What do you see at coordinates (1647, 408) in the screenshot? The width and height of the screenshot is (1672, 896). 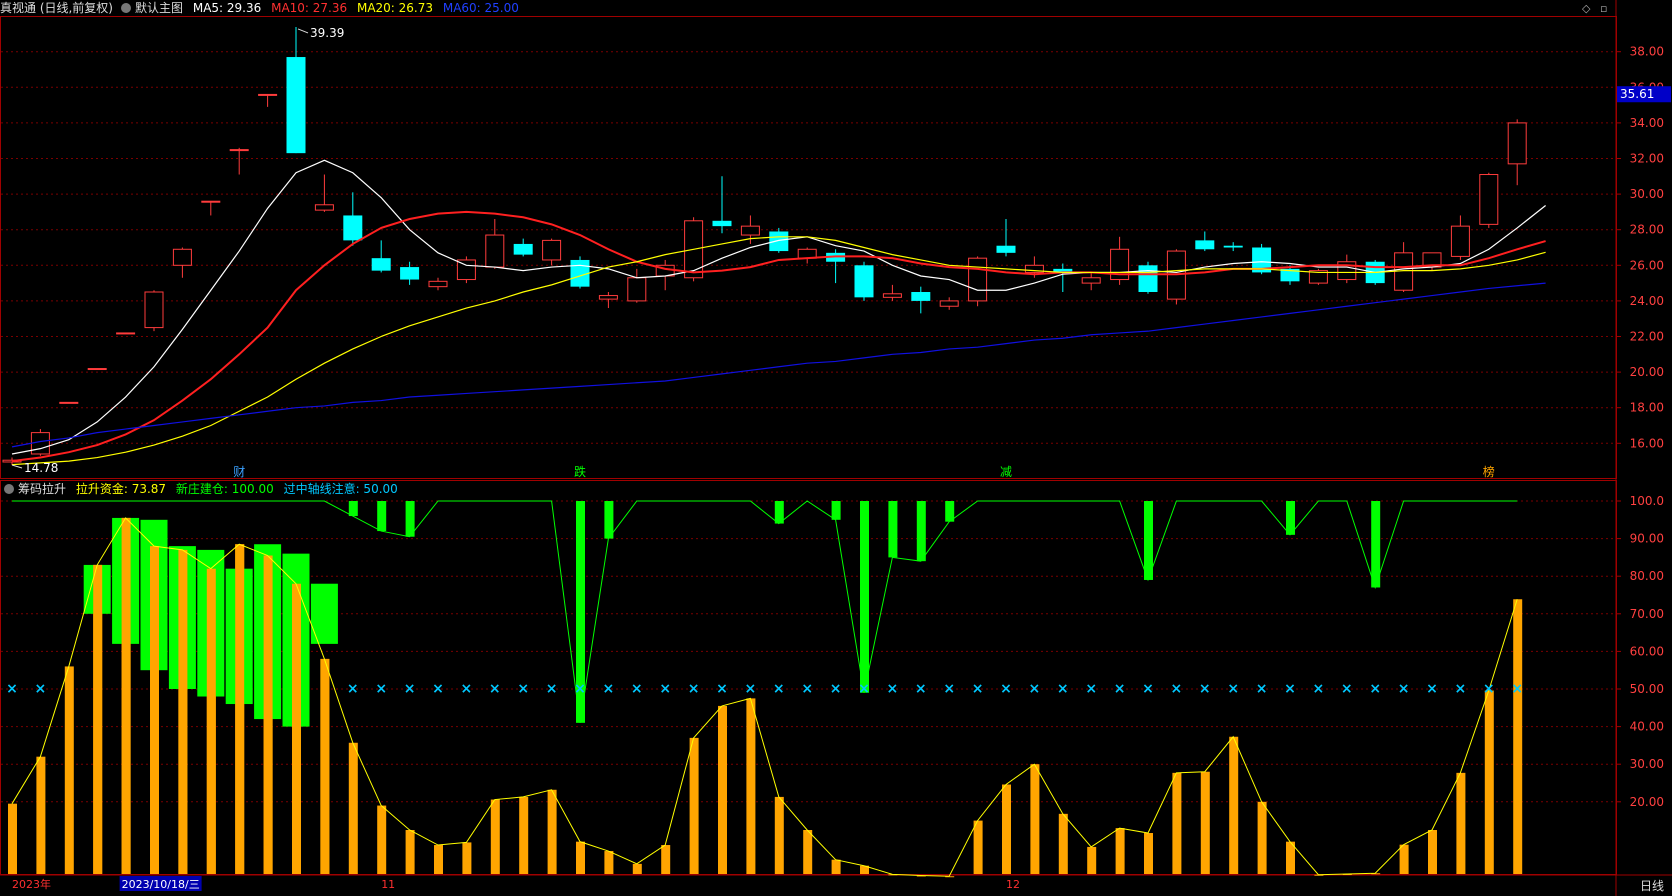 I see `main-y-tick-label: 18.00` at bounding box center [1647, 408].